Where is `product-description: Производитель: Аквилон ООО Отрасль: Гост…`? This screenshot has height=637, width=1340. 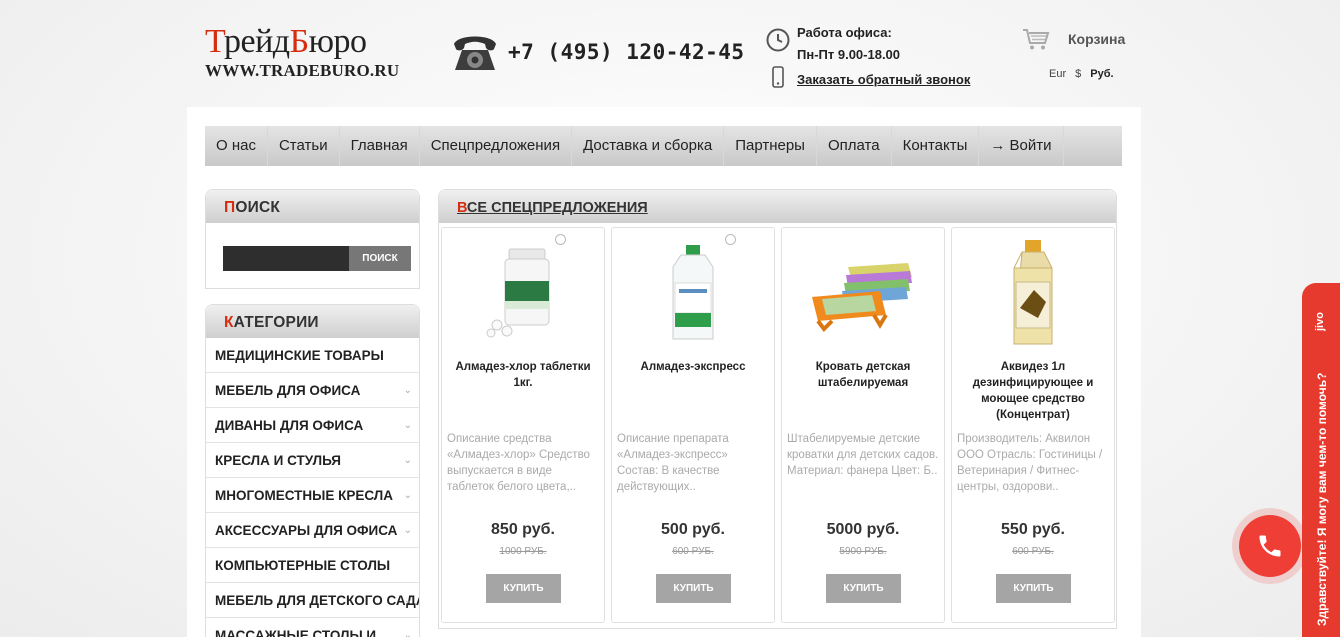
product-description: Производитель: Аквилон ООО Отрасль: Гост… is located at coordinates (1030, 463).